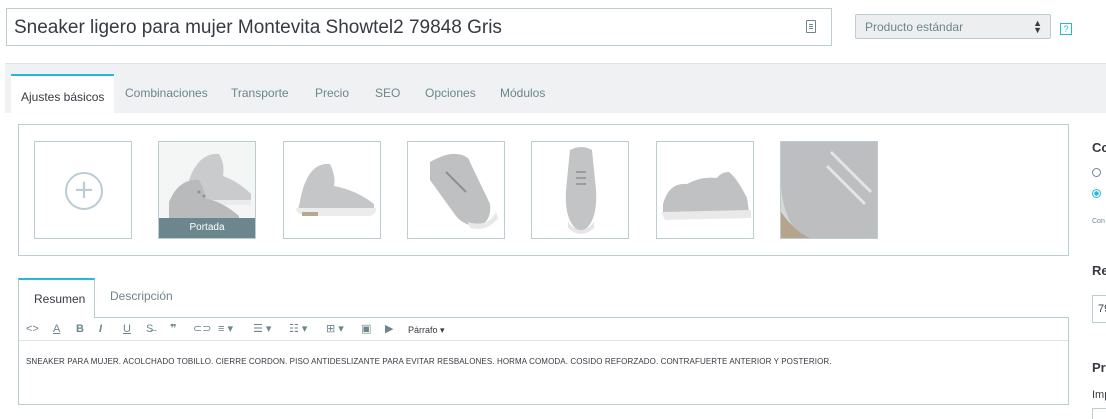  I want to click on tab-modulos: Módulos, so click(522, 93).